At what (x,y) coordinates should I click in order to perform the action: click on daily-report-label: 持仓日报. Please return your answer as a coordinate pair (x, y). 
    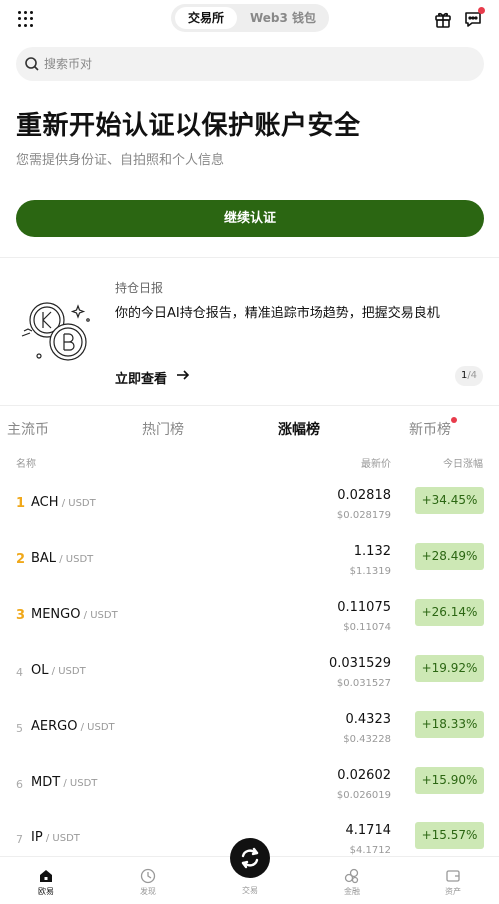
    Looking at the image, I should click on (139, 288).